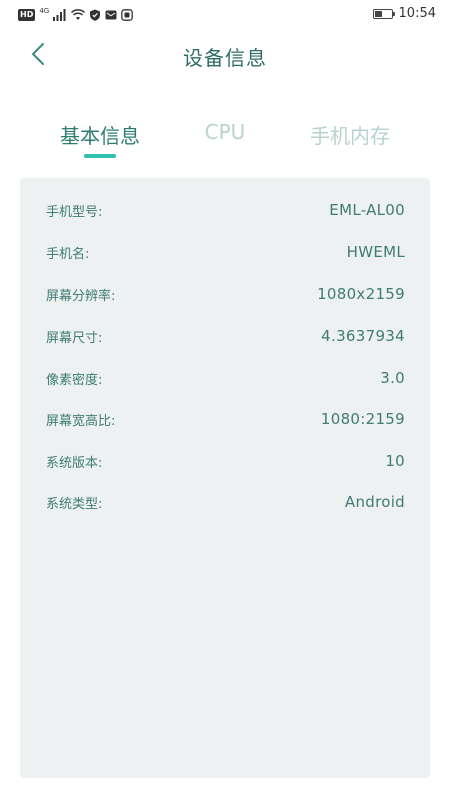 Image resolution: width=450 pixels, height=800 pixels. What do you see at coordinates (100, 134) in the screenshot?
I see `tab-basic-info: 基本信息` at bounding box center [100, 134].